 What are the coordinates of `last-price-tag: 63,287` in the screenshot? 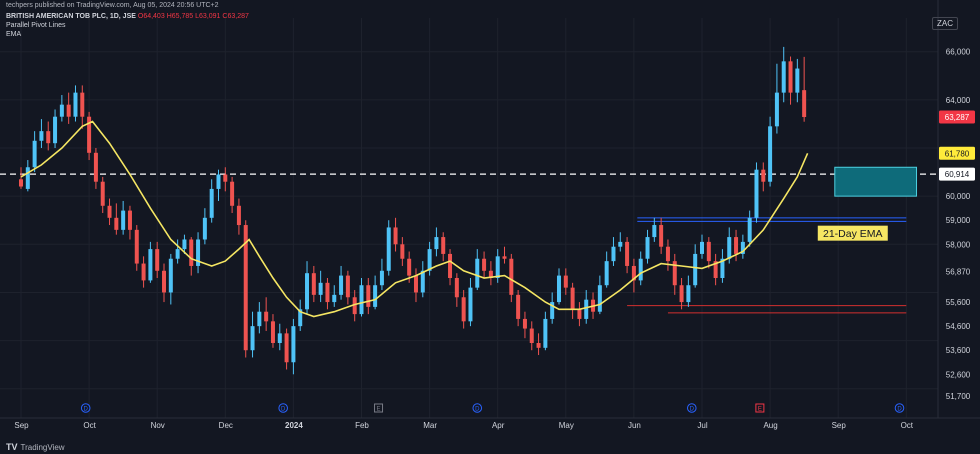 It's located at (957, 117).